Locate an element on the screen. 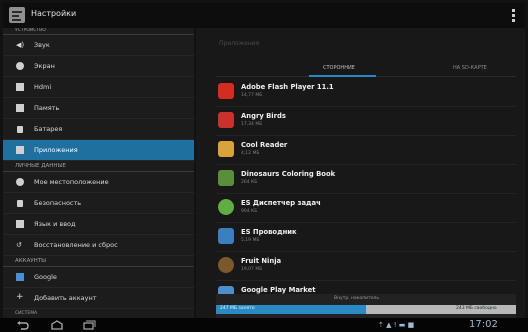 The image size is (528, 332). app-size: 17,34 МБ is located at coordinates (252, 124).